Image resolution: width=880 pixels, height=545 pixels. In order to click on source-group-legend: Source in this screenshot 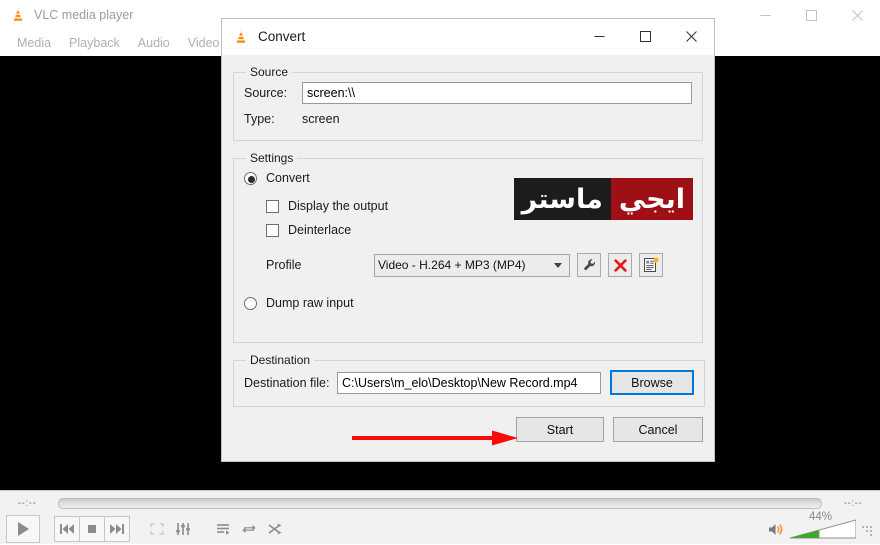, I will do `click(269, 72)`.